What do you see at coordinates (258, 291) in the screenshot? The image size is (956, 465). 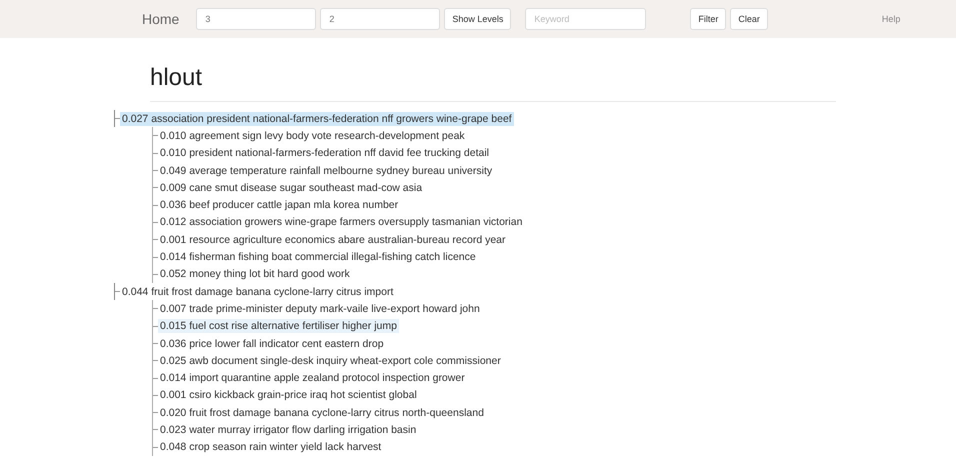 I see `tree-node: 0.044 fruit frost damage banana cyclone-larry citrus import` at bounding box center [258, 291].